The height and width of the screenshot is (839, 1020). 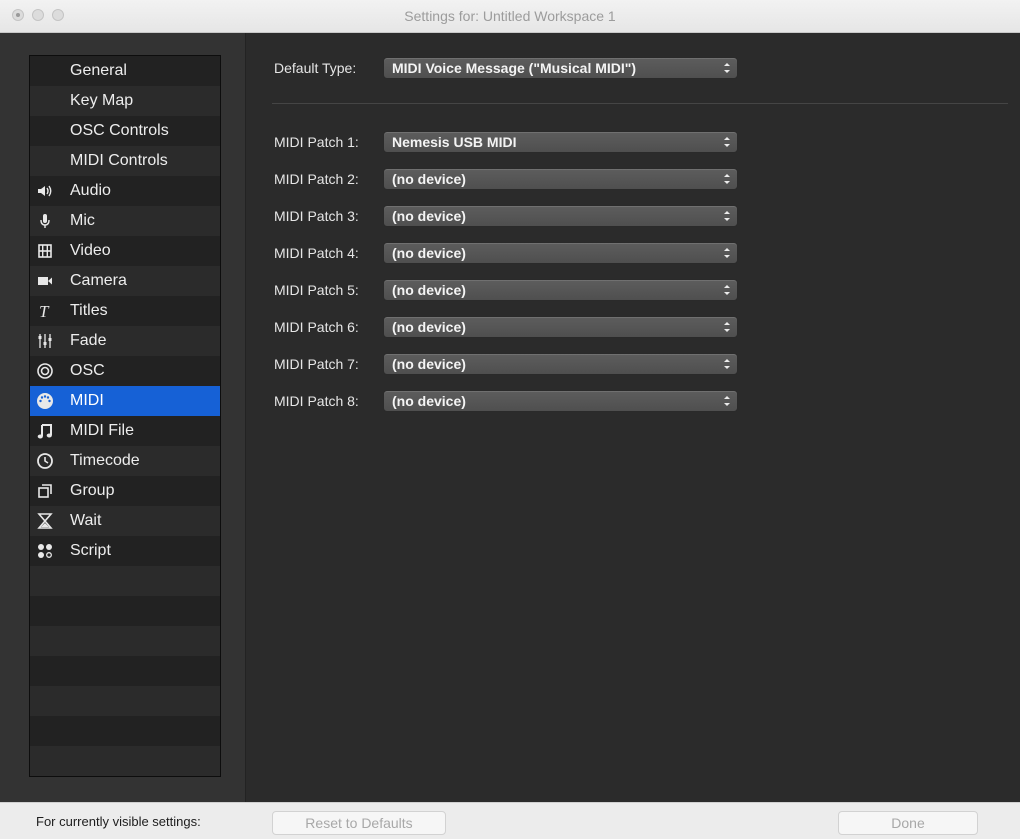 What do you see at coordinates (45, 371) in the screenshot?
I see `target-icon` at bounding box center [45, 371].